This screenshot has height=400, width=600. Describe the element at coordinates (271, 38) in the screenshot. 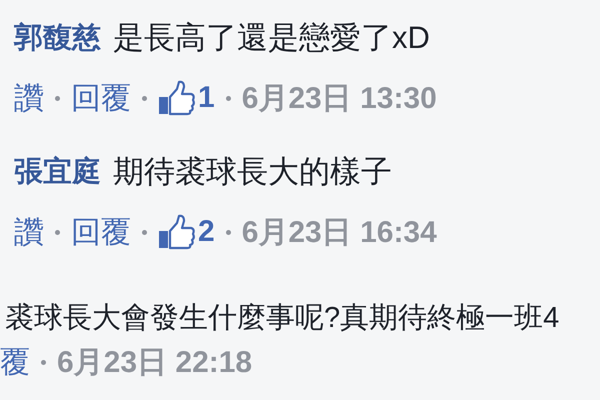

I see `comment-text: 是長高了還是戀愛了xD` at that location.